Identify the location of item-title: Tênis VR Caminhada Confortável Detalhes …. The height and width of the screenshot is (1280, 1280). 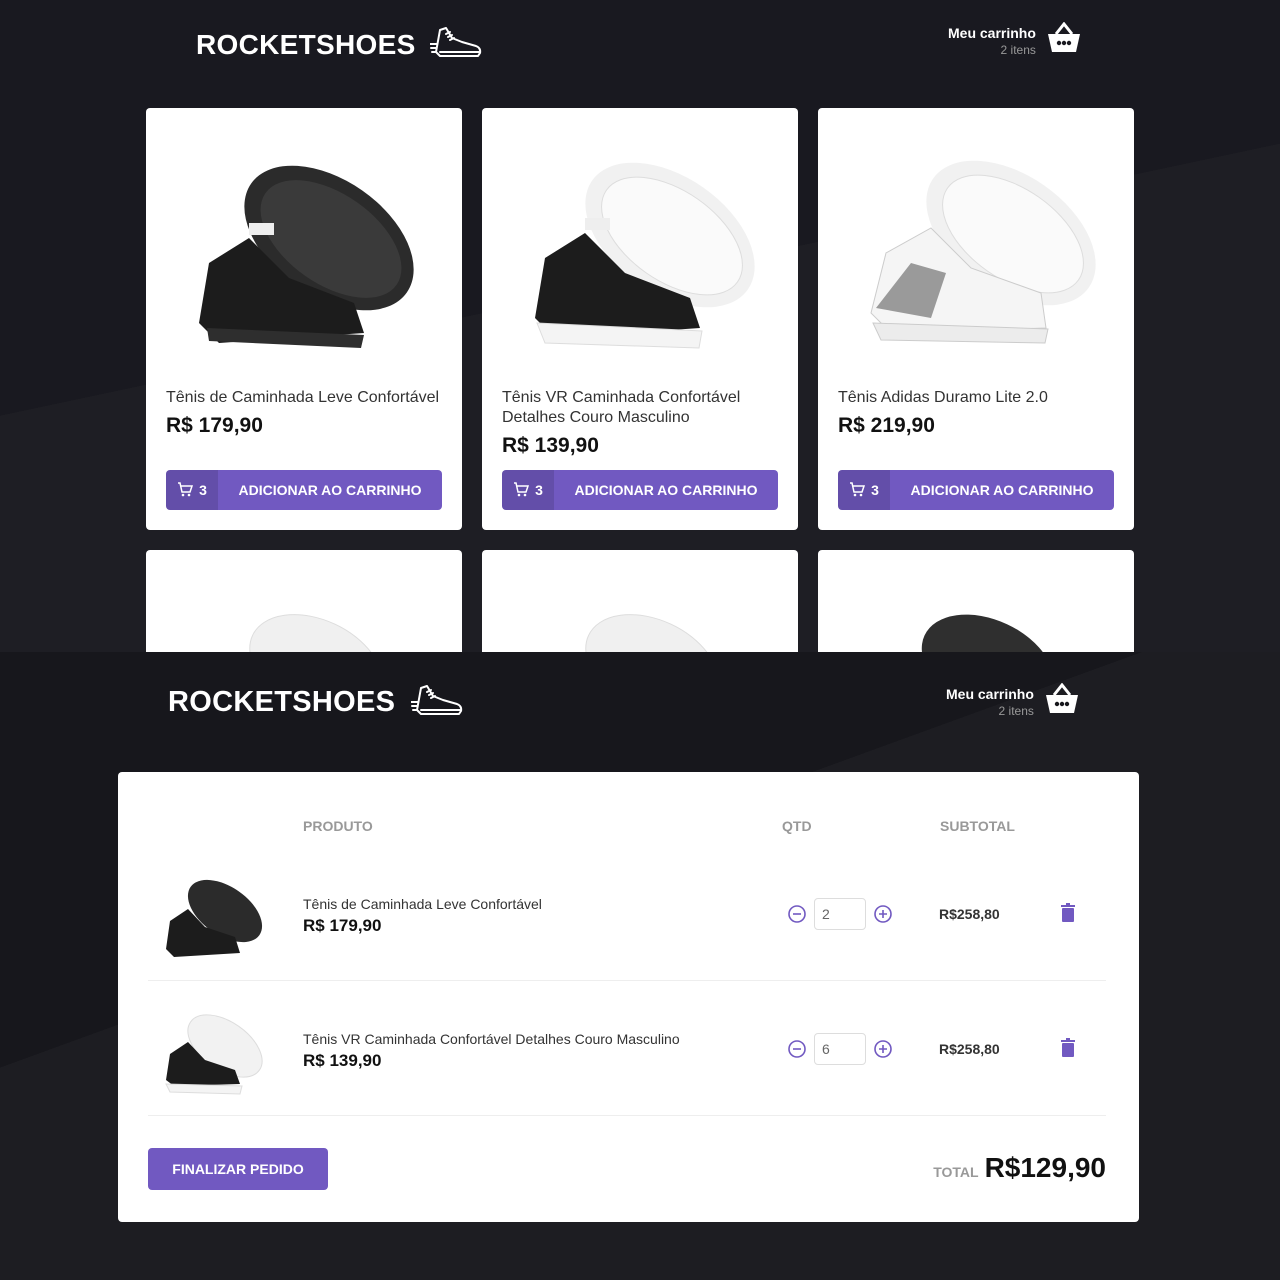
(491, 1039).